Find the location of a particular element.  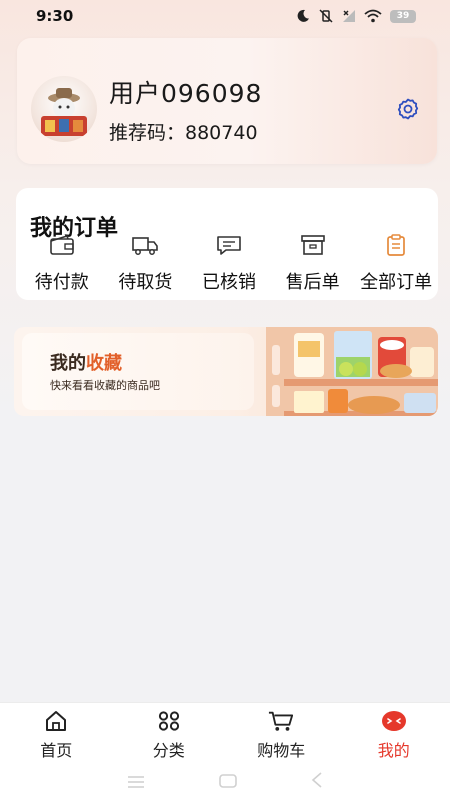

tab-label: 我的 is located at coordinates (393, 750).